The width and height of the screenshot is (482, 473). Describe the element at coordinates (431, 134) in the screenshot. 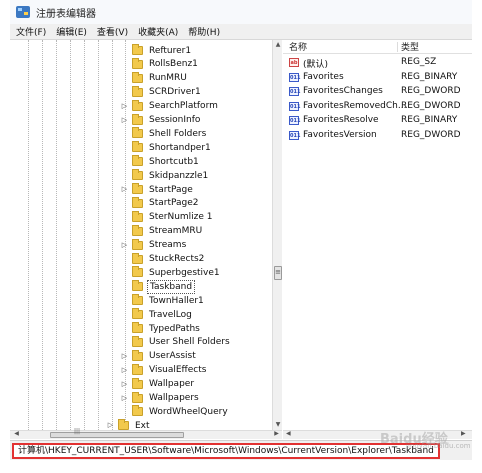

I see `value-type: REG_DWORD` at that location.